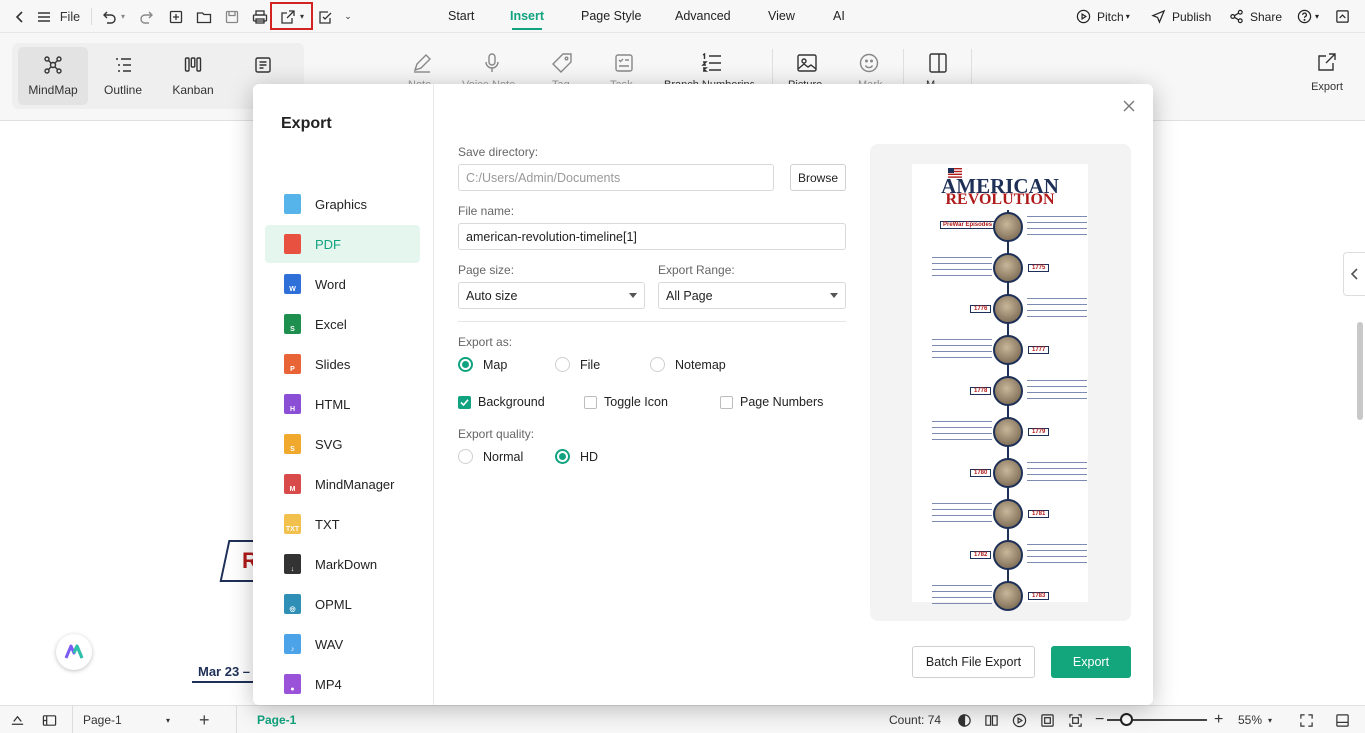  I want to click on page-size-label: Page size:, so click(486, 270).